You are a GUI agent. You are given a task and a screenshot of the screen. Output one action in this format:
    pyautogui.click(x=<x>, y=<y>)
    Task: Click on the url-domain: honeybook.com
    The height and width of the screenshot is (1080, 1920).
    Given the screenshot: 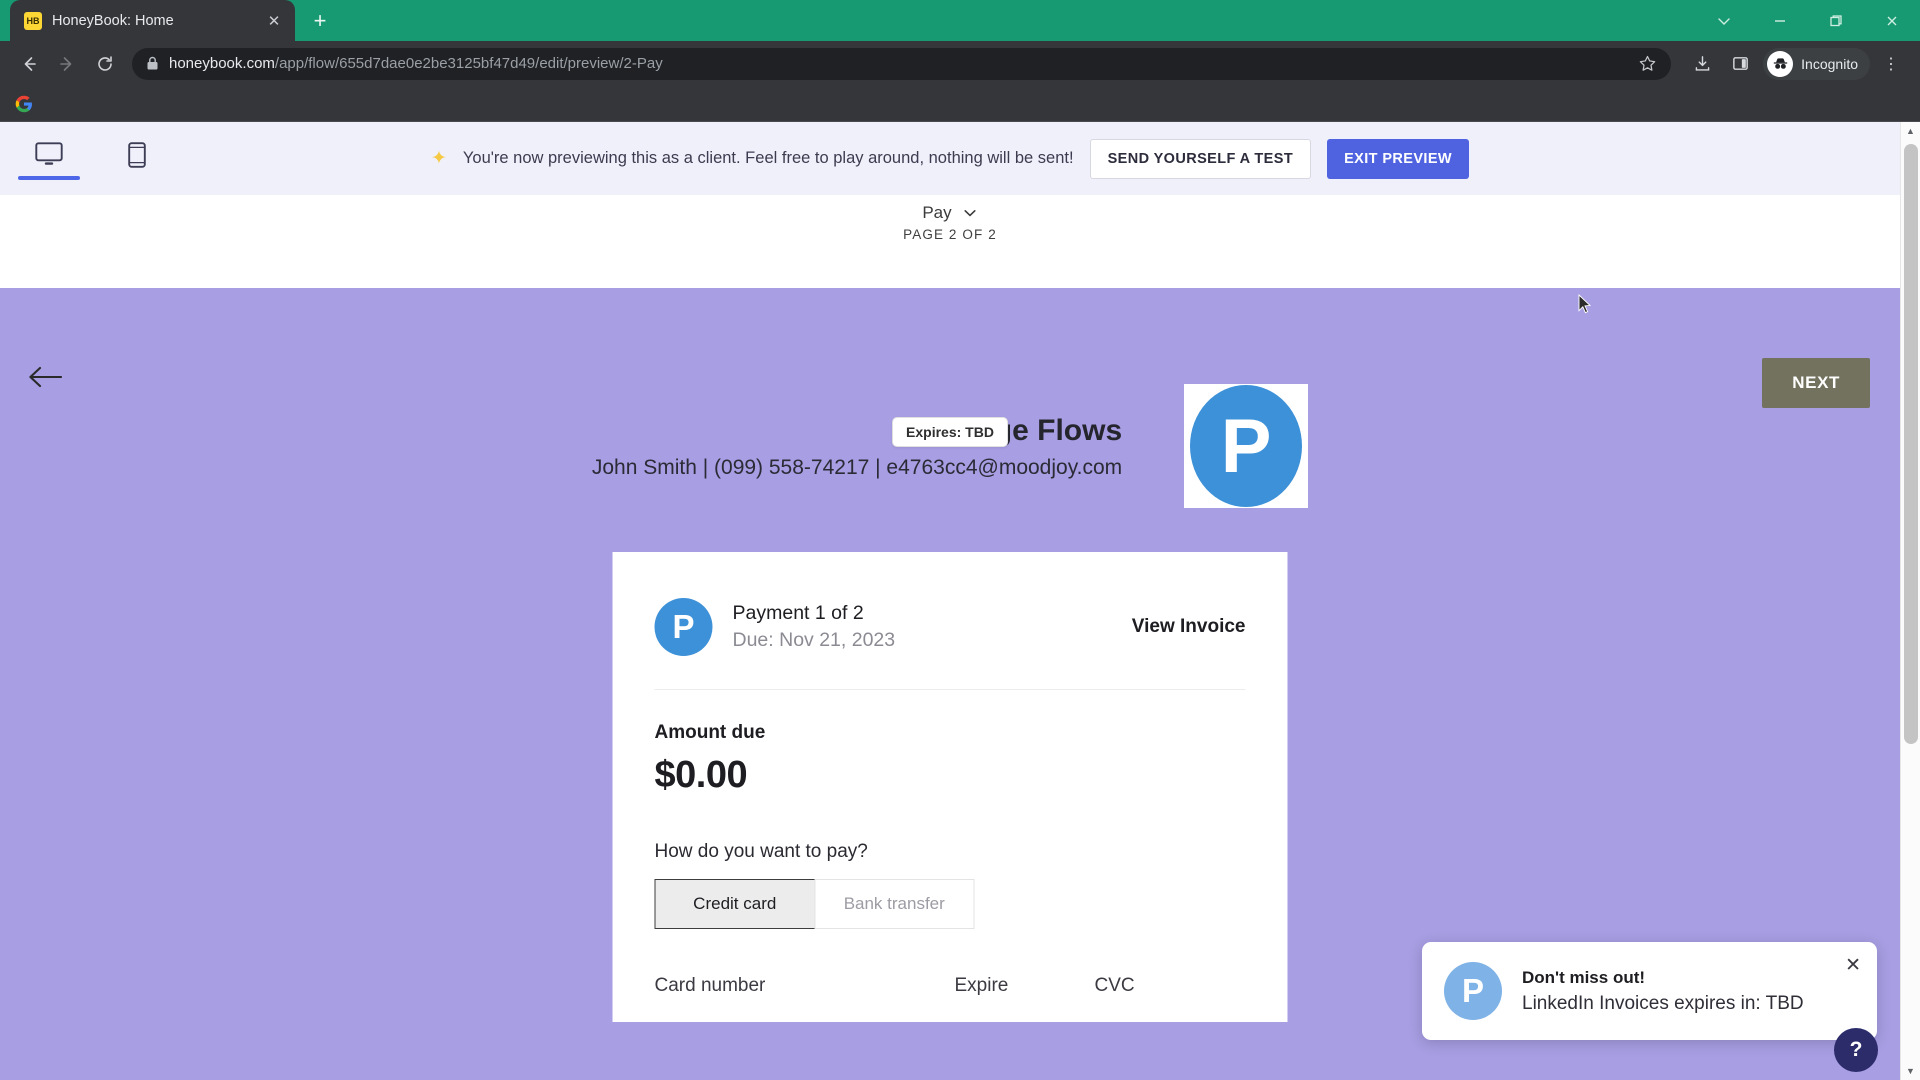 What is the action you would take?
    pyautogui.click(x=222, y=63)
    